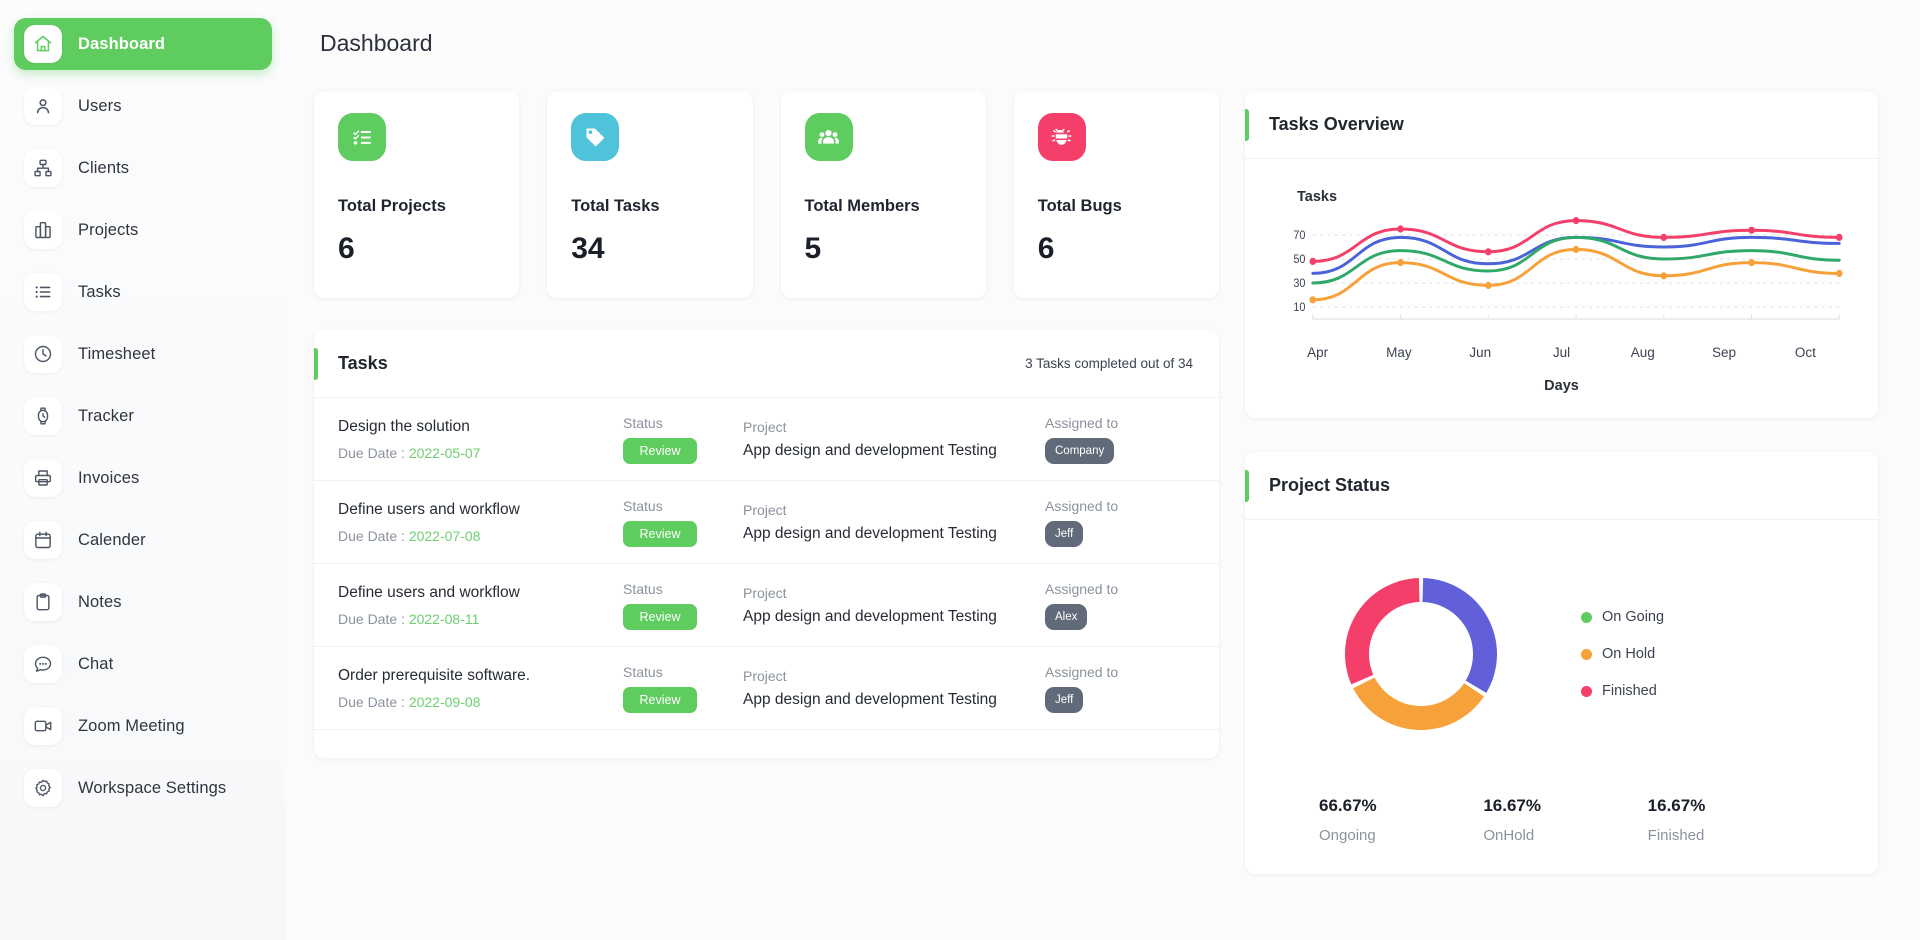 The width and height of the screenshot is (1920, 940). Describe the element at coordinates (106, 415) in the screenshot. I see `sidebar-item-label: Tracker` at that location.